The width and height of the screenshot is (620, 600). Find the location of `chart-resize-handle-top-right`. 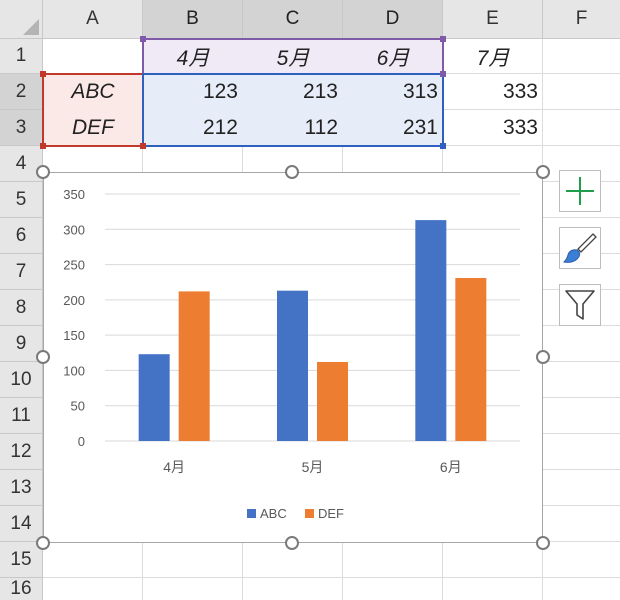

chart-resize-handle-top-right is located at coordinates (543, 172).